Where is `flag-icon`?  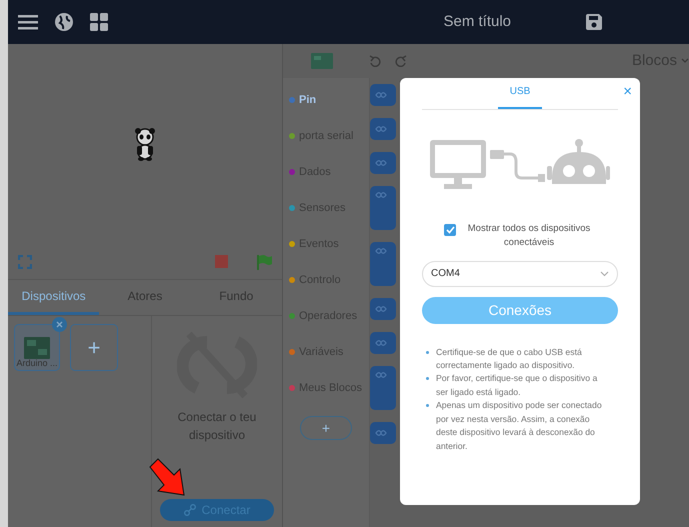
flag-icon is located at coordinates (264, 262).